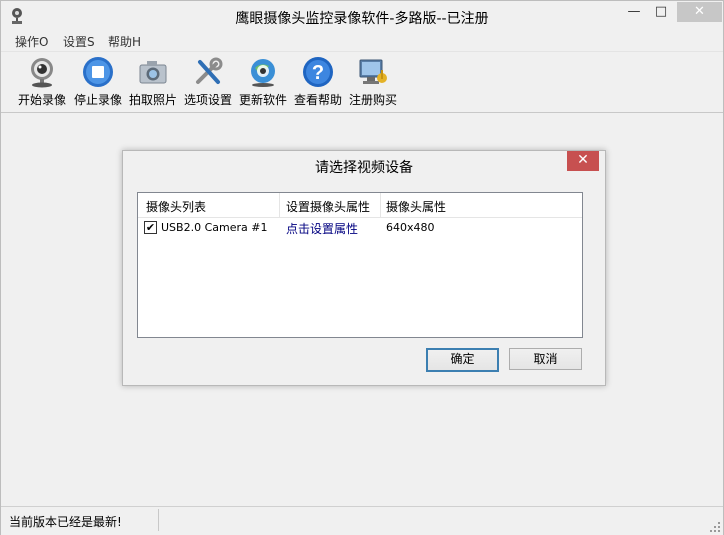  Describe the element at coordinates (715, 527) in the screenshot. I see `resize-grip-icon` at that location.